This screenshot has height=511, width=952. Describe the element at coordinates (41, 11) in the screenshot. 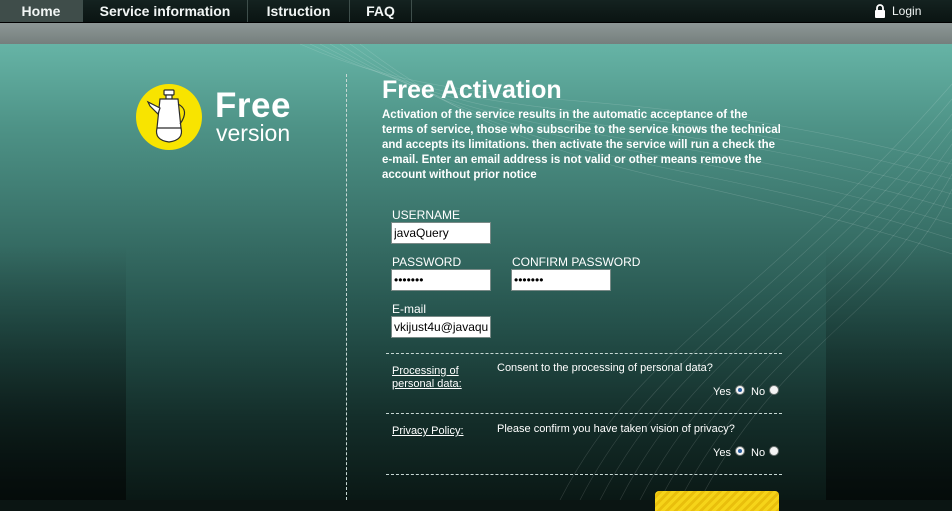

I see `nav-home: Home` at that location.